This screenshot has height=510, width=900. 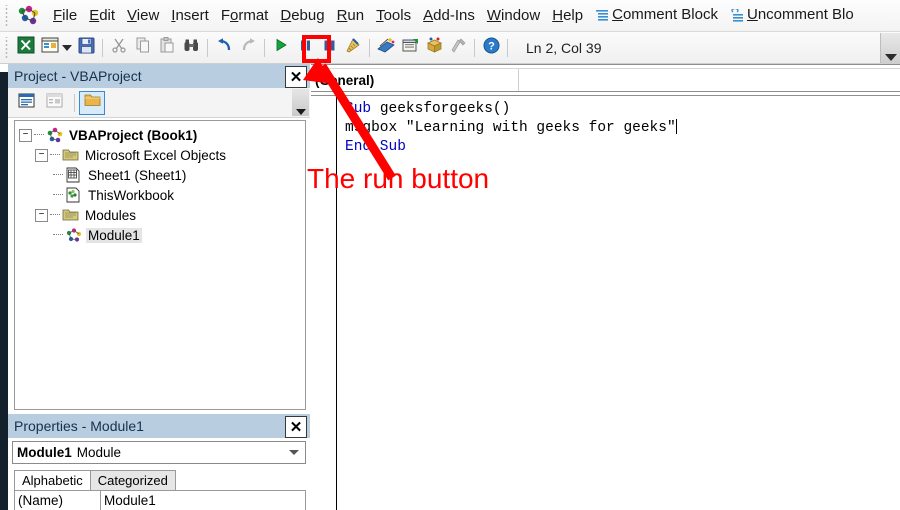 What do you see at coordinates (510, 128) in the screenshot?
I see `code-line-msgbox: msgbox "Learning with geeks for geeks"` at bounding box center [510, 128].